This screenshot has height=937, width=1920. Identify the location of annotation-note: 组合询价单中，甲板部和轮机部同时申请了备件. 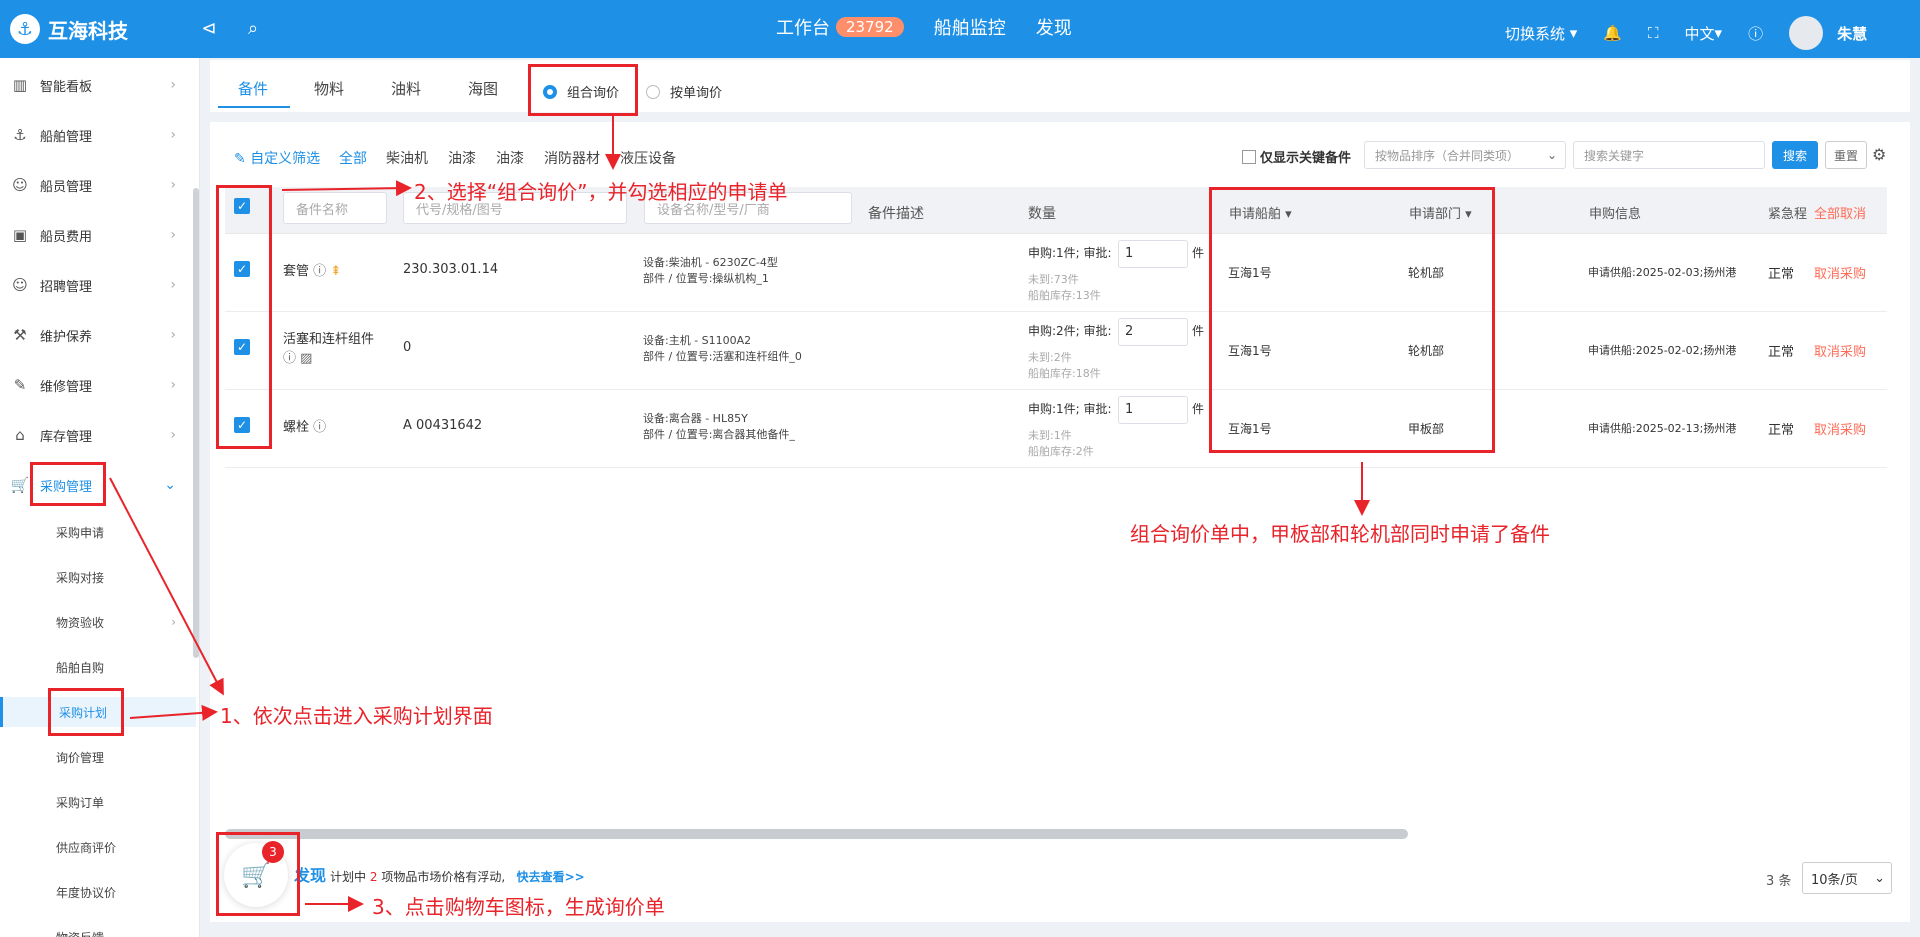
(1340, 534).